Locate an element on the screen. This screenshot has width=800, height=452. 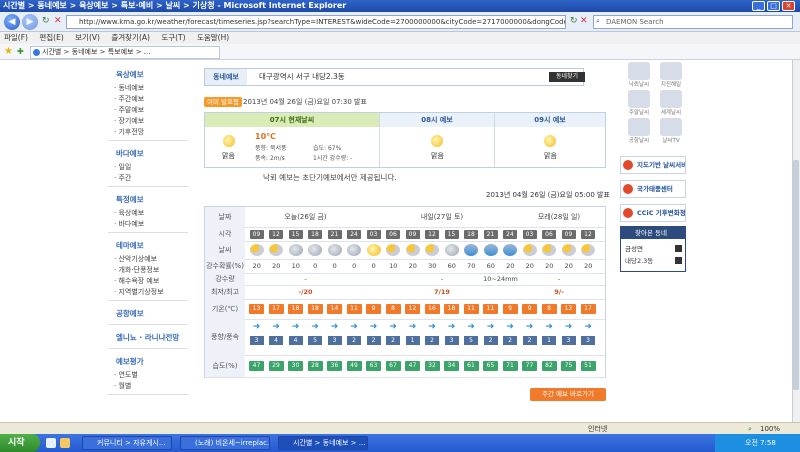
sidebar-item: · 월별 is located at coordinates (122, 386).